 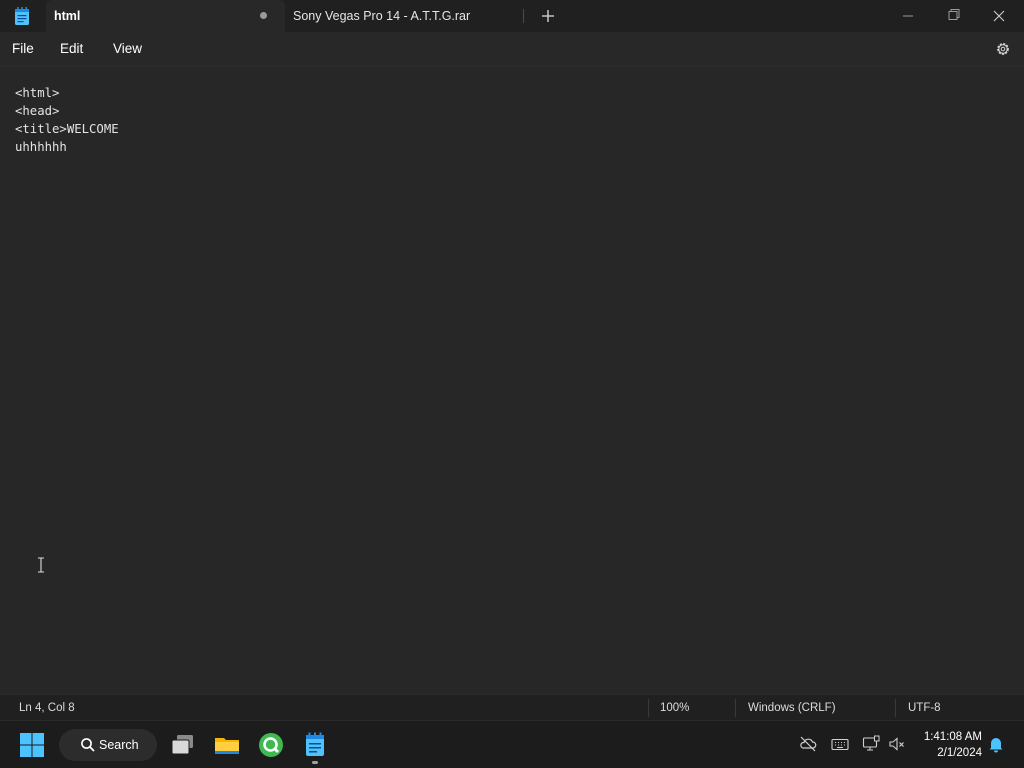 What do you see at coordinates (792, 708) in the screenshot?
I see `line-ending: Windows (CRLF)` at bounding box center [792, 708].